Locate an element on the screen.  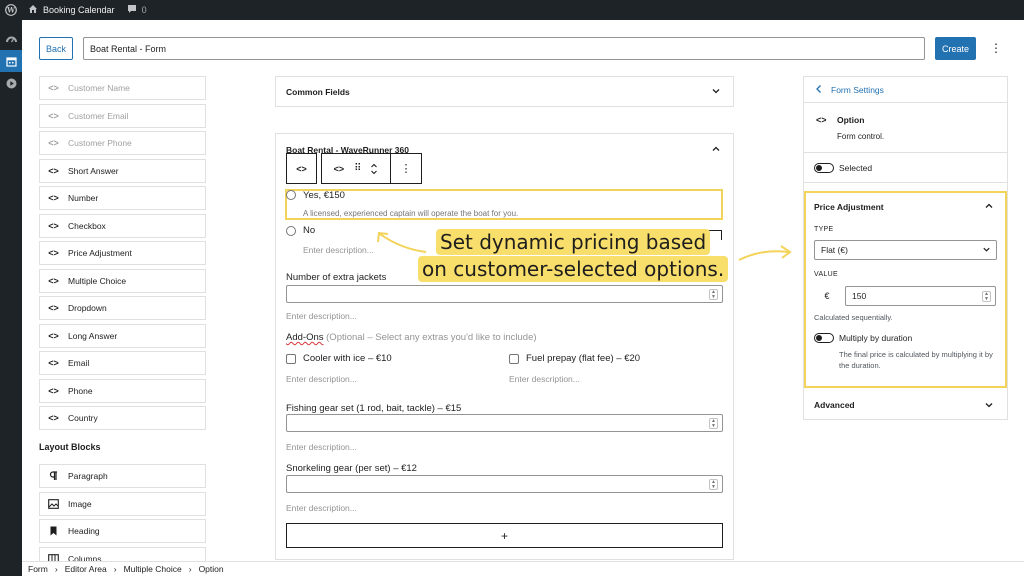
cooler-checkbox is located at coordinates (291, 359).